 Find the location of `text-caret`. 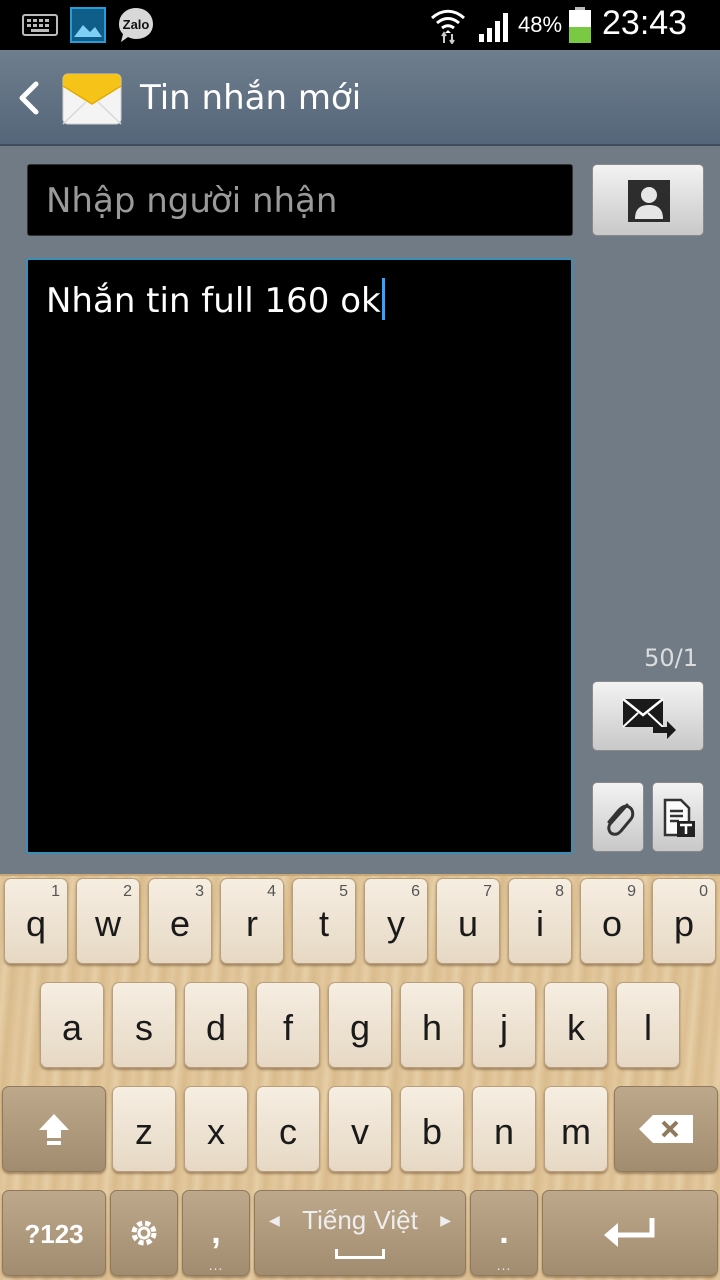

text-caret is located at coordinates (383, 299).